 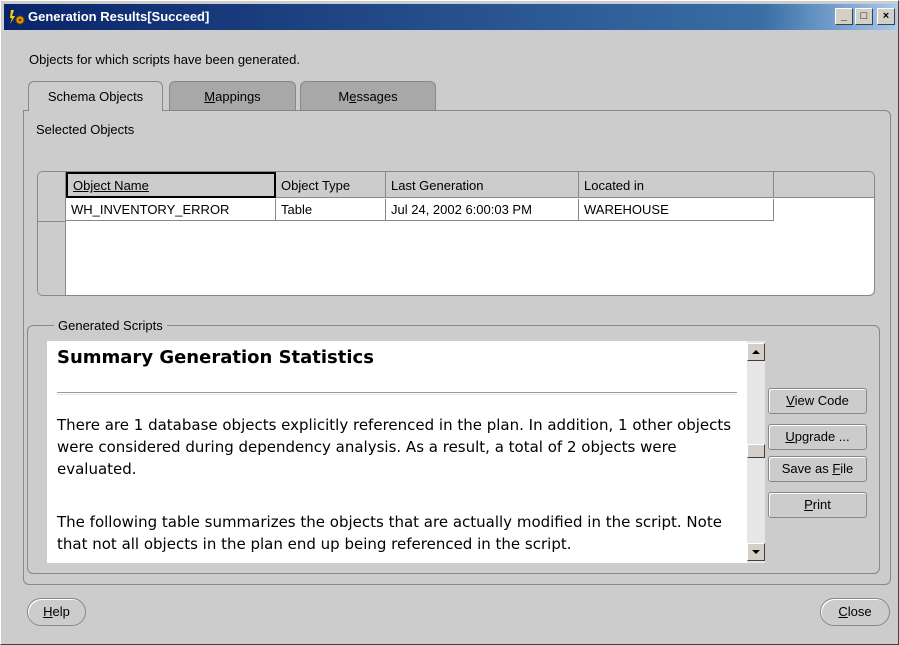 I want to click on scroll-thumb, so click(x=756, y=451).